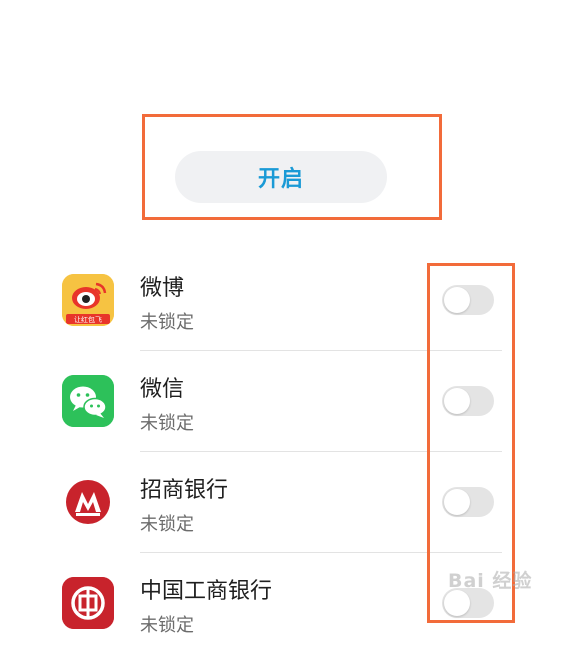 The width and height of the screenshot is (575, 654). I want to click on lock-toggle-wechat, so click(468, 401).